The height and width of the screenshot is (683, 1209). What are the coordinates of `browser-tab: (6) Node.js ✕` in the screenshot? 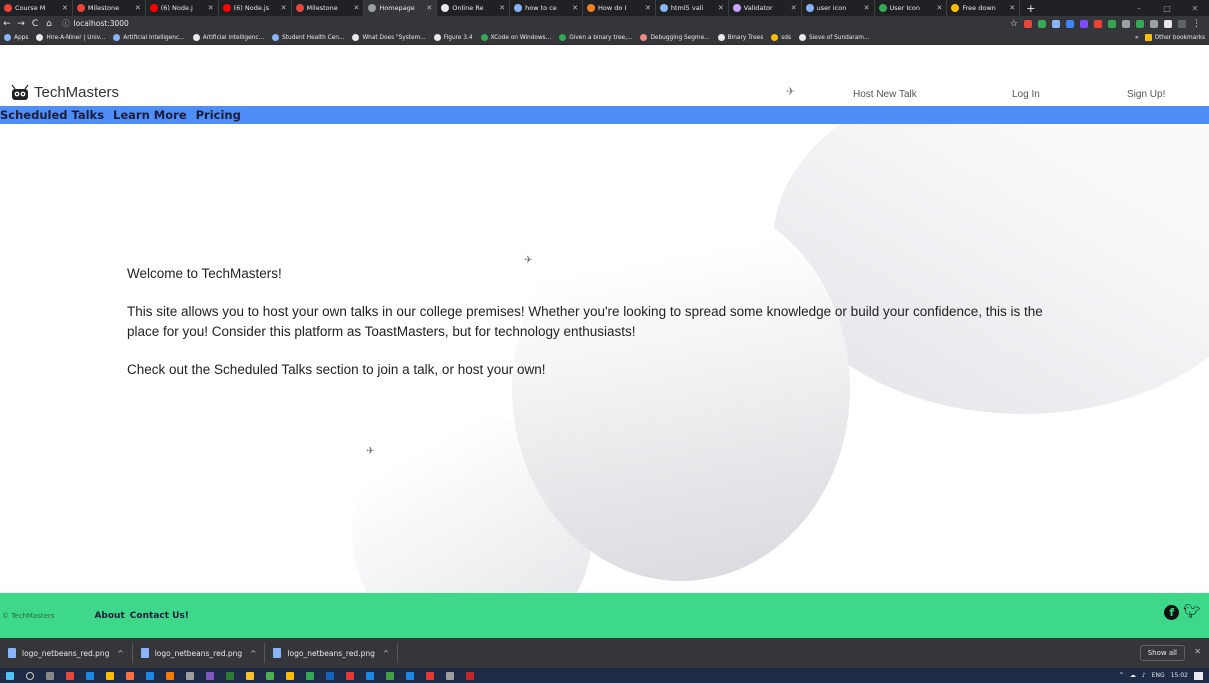 It's located at (255, 8).